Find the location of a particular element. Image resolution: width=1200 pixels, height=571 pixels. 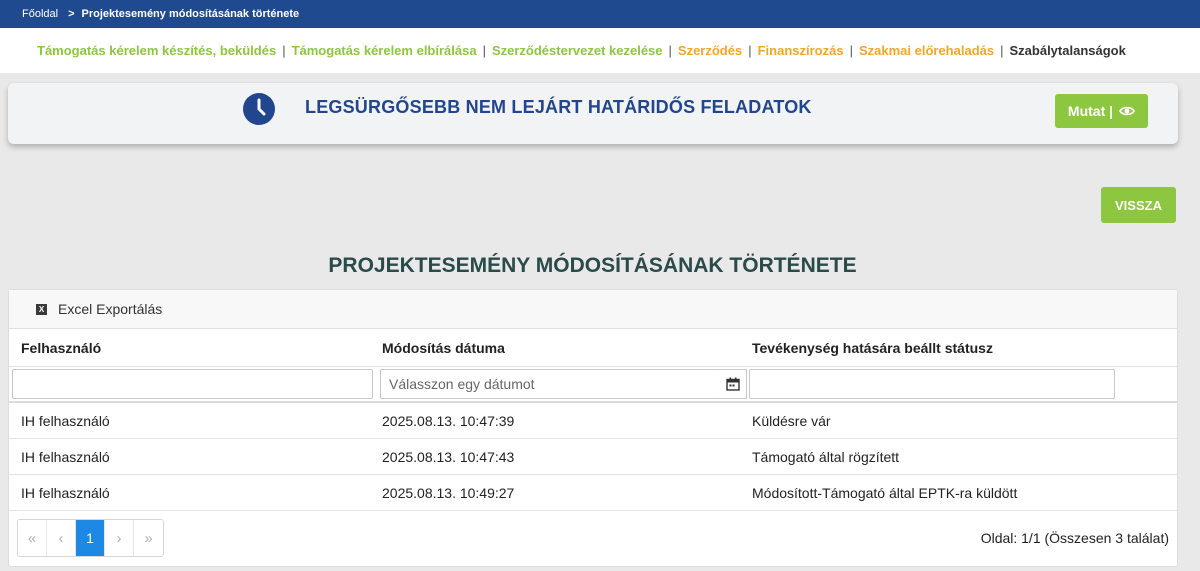

show-deadlines-button: Mutat | is located at coordinates (1101, 111).